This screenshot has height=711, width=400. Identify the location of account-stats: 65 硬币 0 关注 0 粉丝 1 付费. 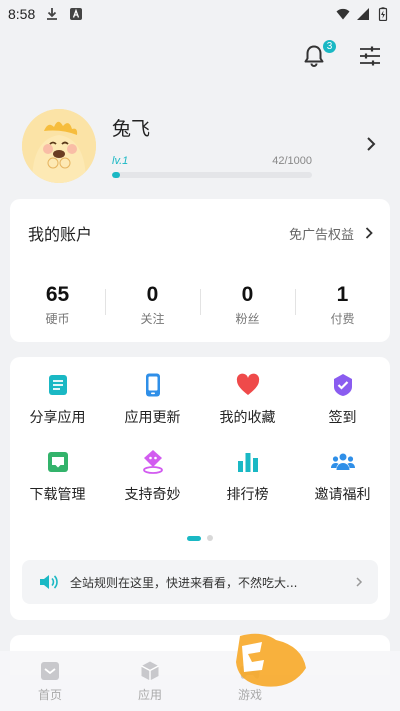
(200, 305).